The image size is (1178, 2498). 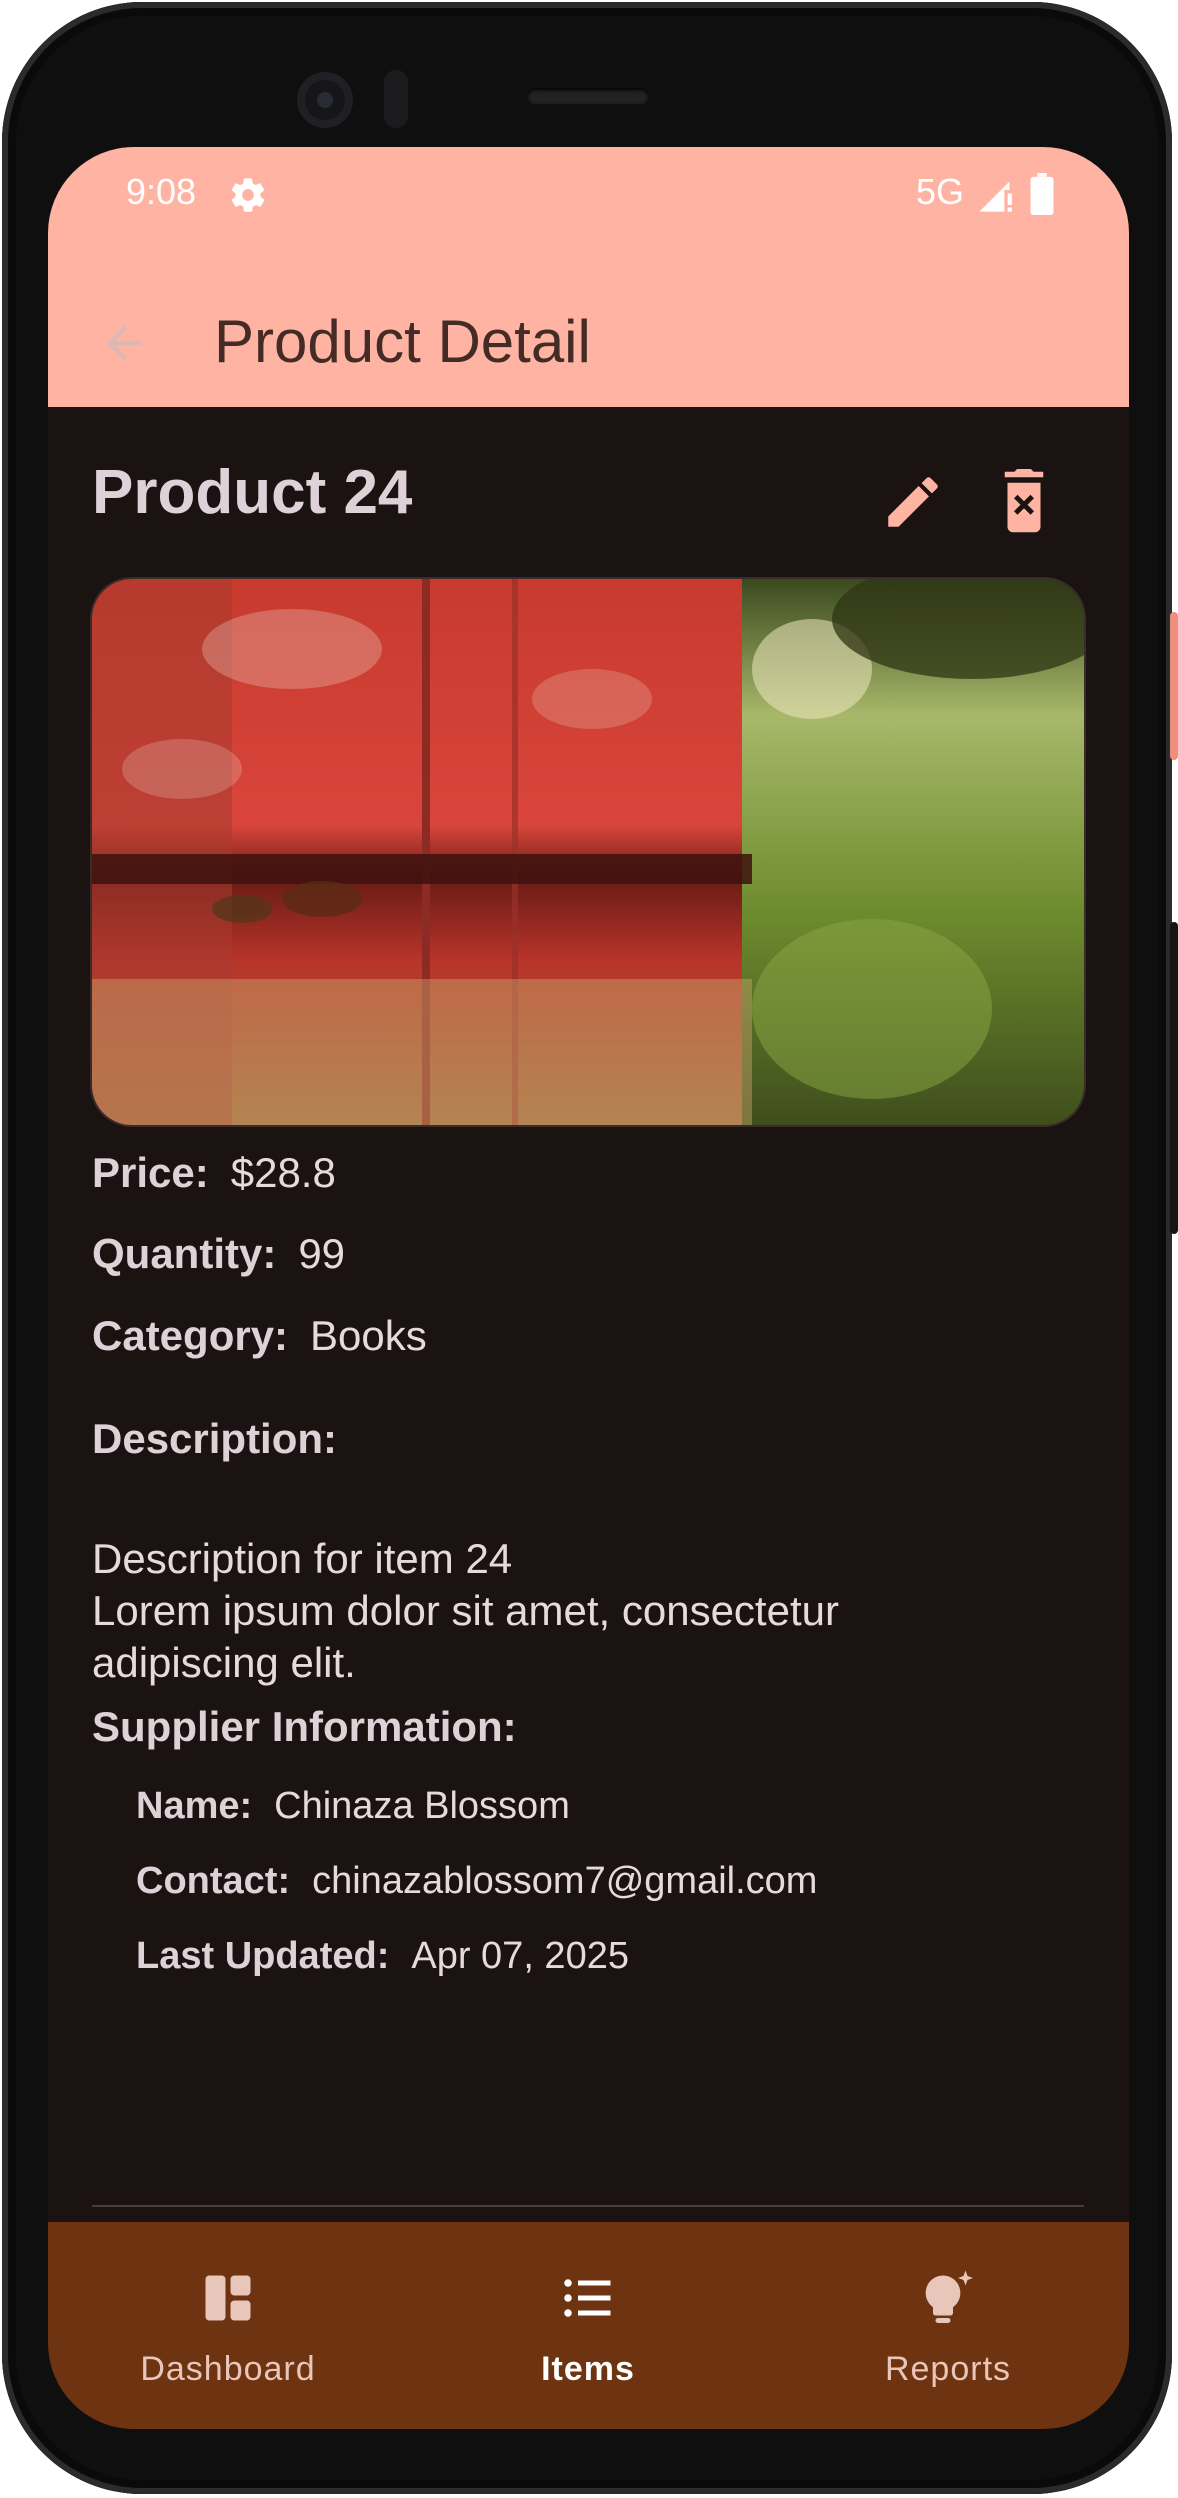 What do you see at coordinates (214, 1173) in the screenshot?
I see `price-row: Price: $28.8` at bounding box center [214, 1173].